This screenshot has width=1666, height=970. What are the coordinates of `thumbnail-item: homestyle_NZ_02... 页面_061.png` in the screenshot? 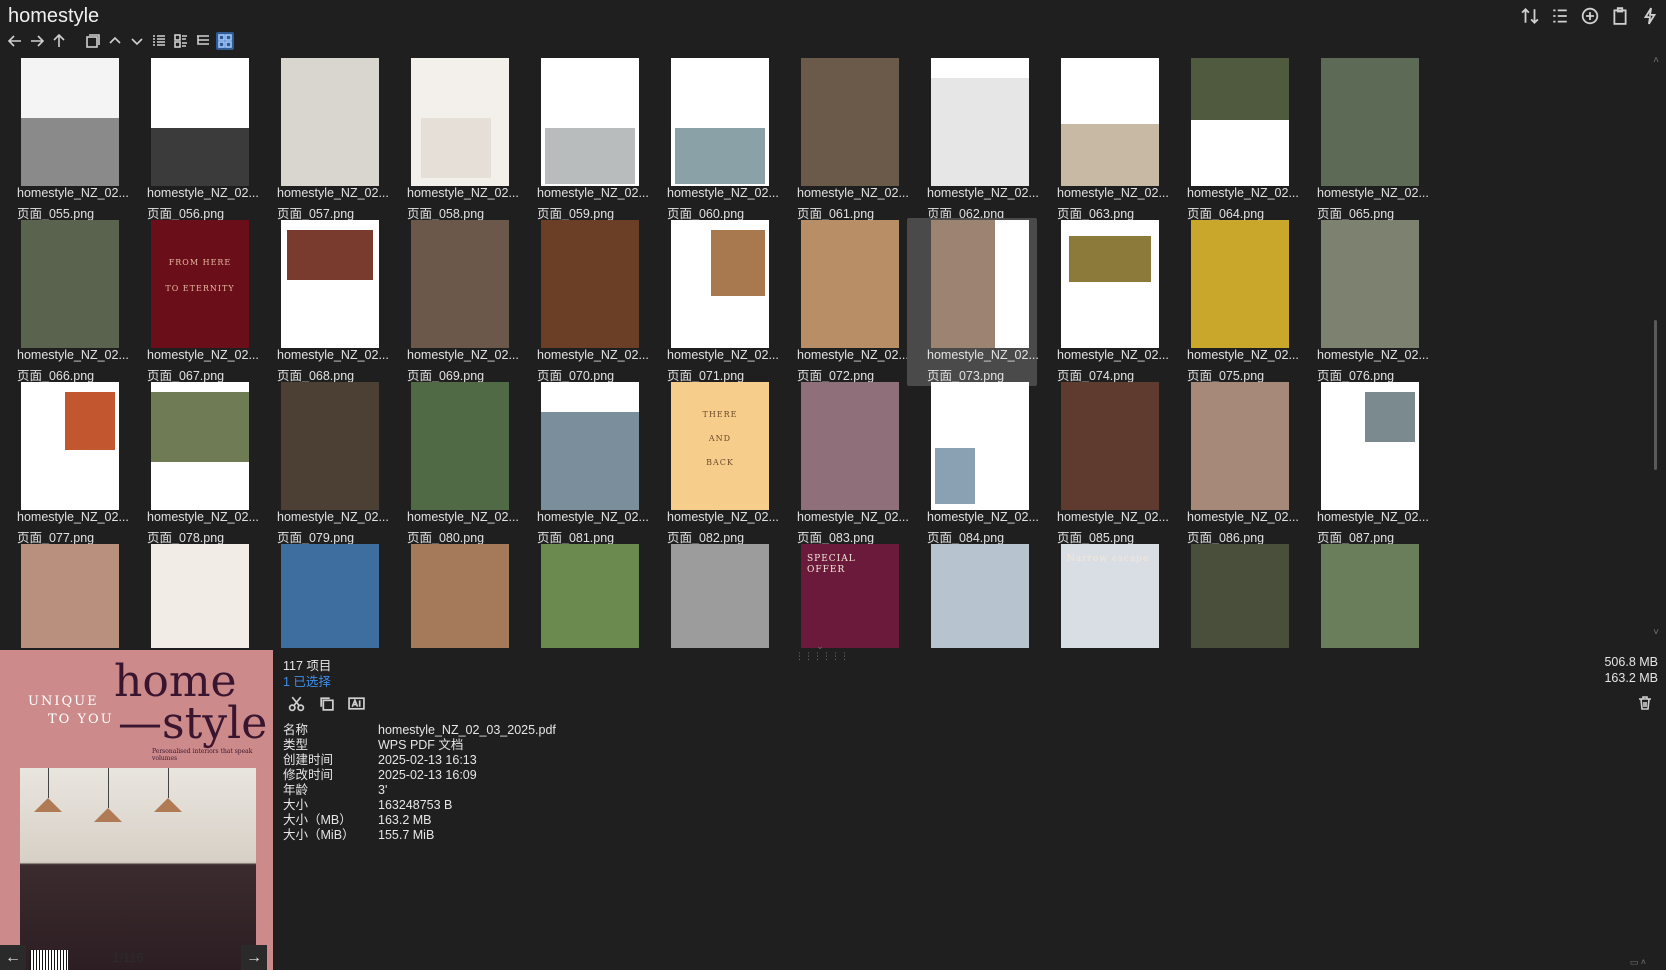 It's located at (843, 141).